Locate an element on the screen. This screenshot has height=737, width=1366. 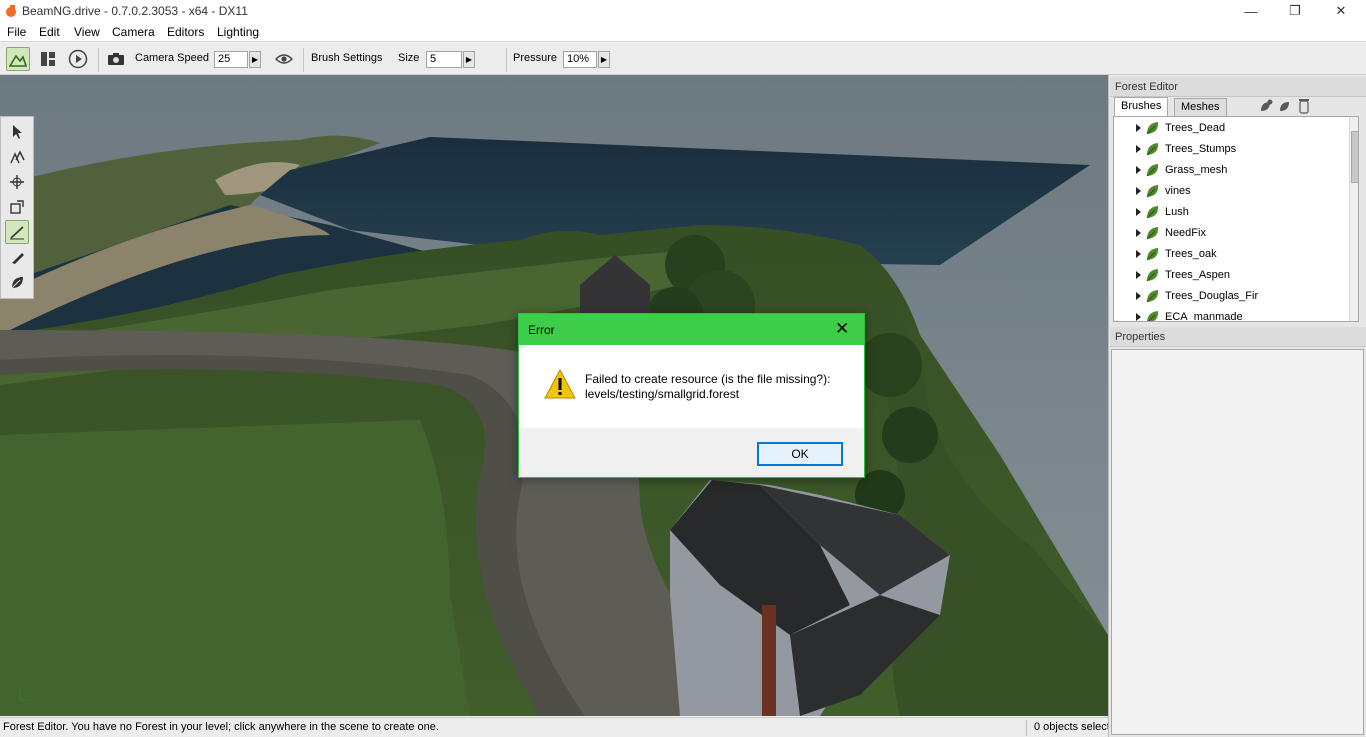
tab-brushes: Brushes is located at coordinates (1141, 107).